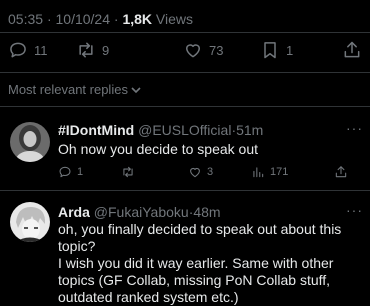 Image resolution: width=370 pixels, height=306 pixels. What do you see at coordinates (216, 50) in the screenshot?
I see `like-count: 73` at bounding box center [216, 50].